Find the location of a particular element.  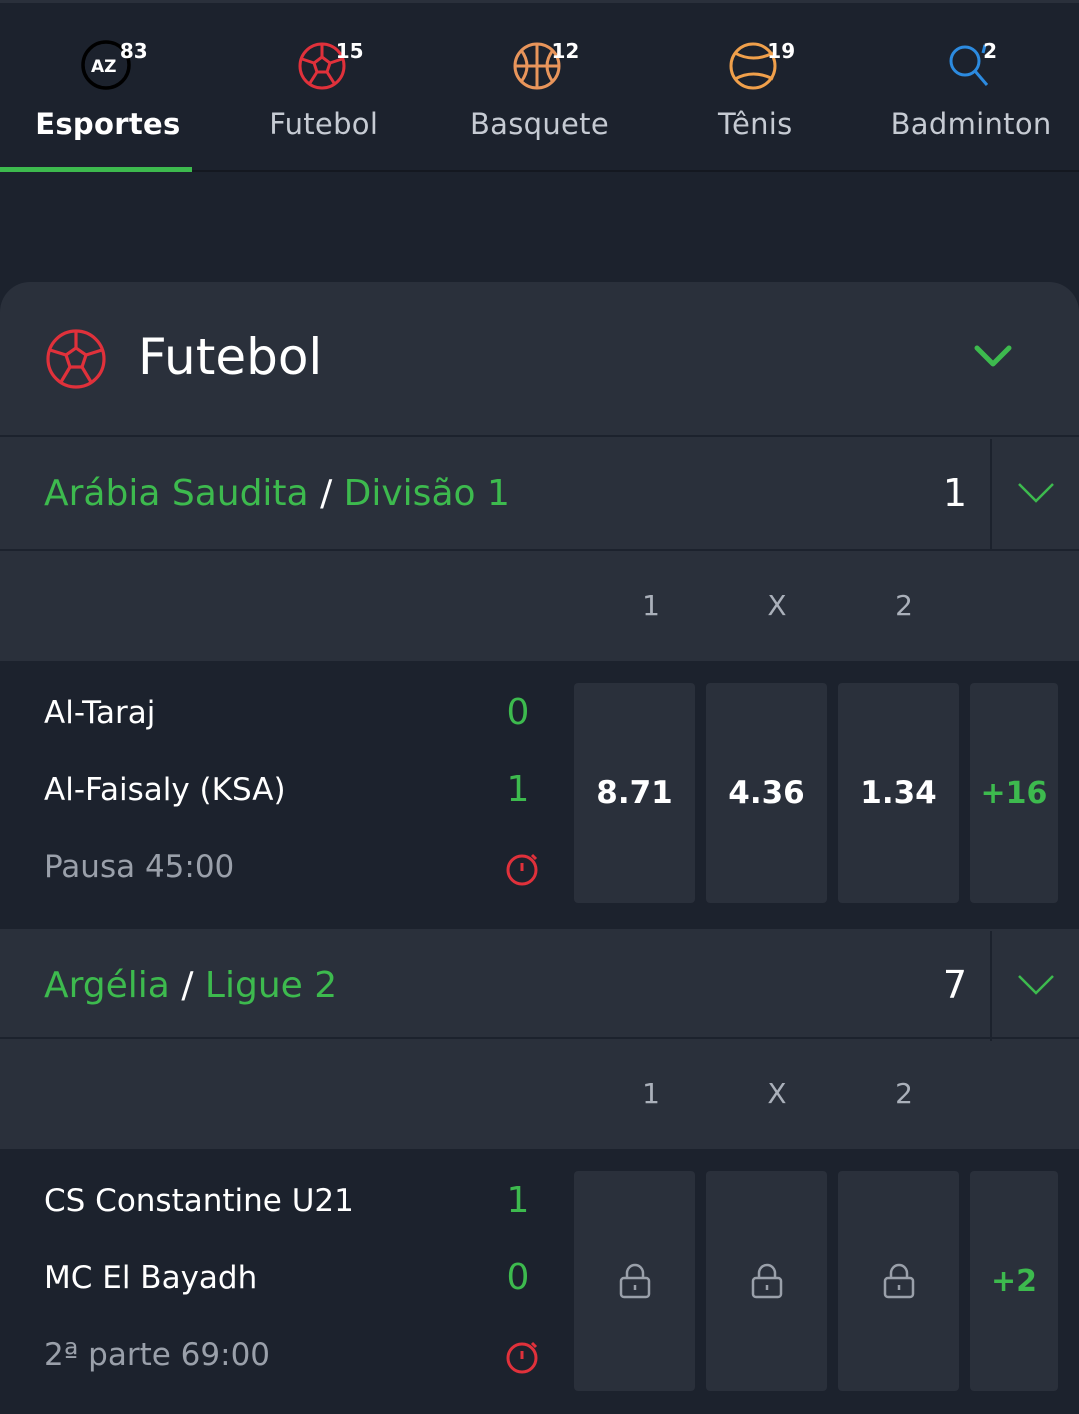

home-team: Al-Taraj is located at coordinates (100, 713).